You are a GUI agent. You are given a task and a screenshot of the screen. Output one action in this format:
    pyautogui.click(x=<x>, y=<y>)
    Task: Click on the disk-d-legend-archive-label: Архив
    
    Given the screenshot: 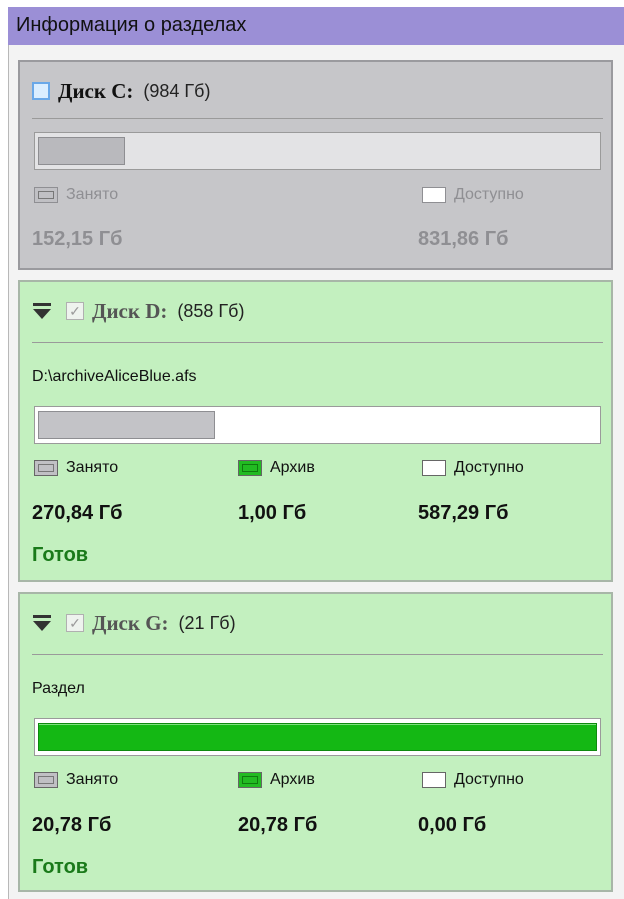 What is the action you would take?
    pyautogui.click(x=292, y=467)
    